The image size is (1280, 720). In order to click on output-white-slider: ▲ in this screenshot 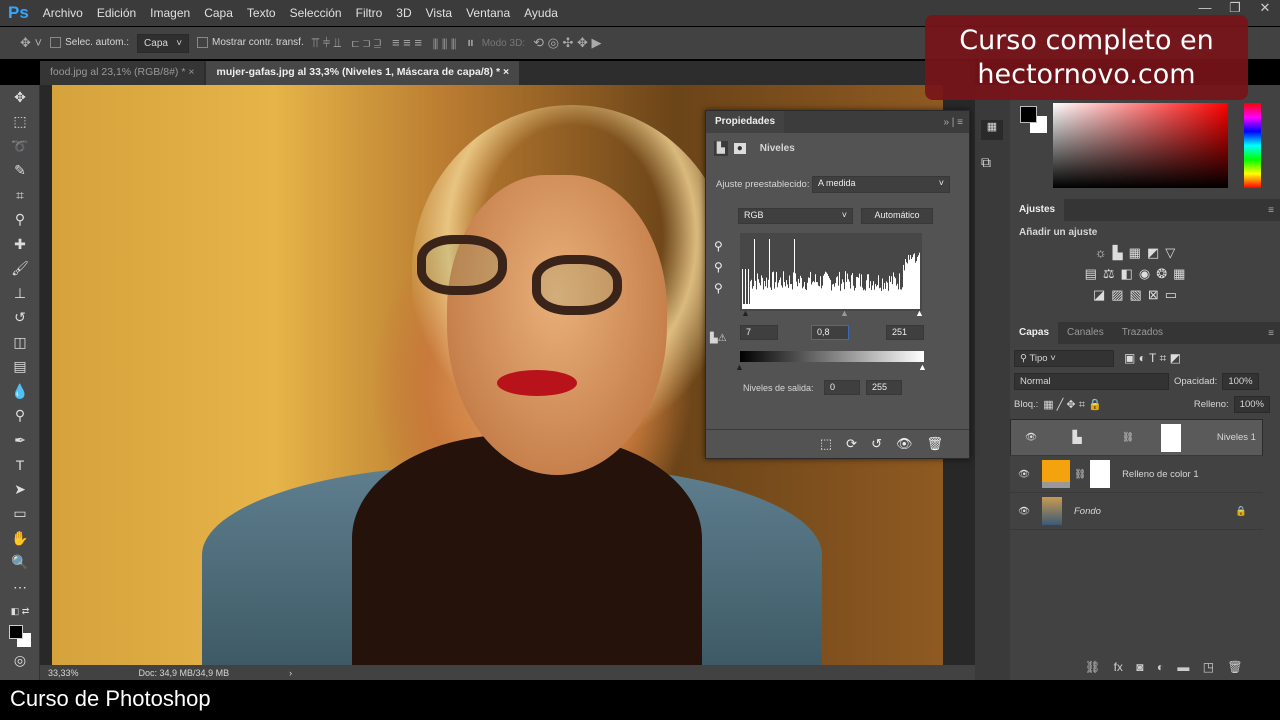, I will do `click(922, 367)`.